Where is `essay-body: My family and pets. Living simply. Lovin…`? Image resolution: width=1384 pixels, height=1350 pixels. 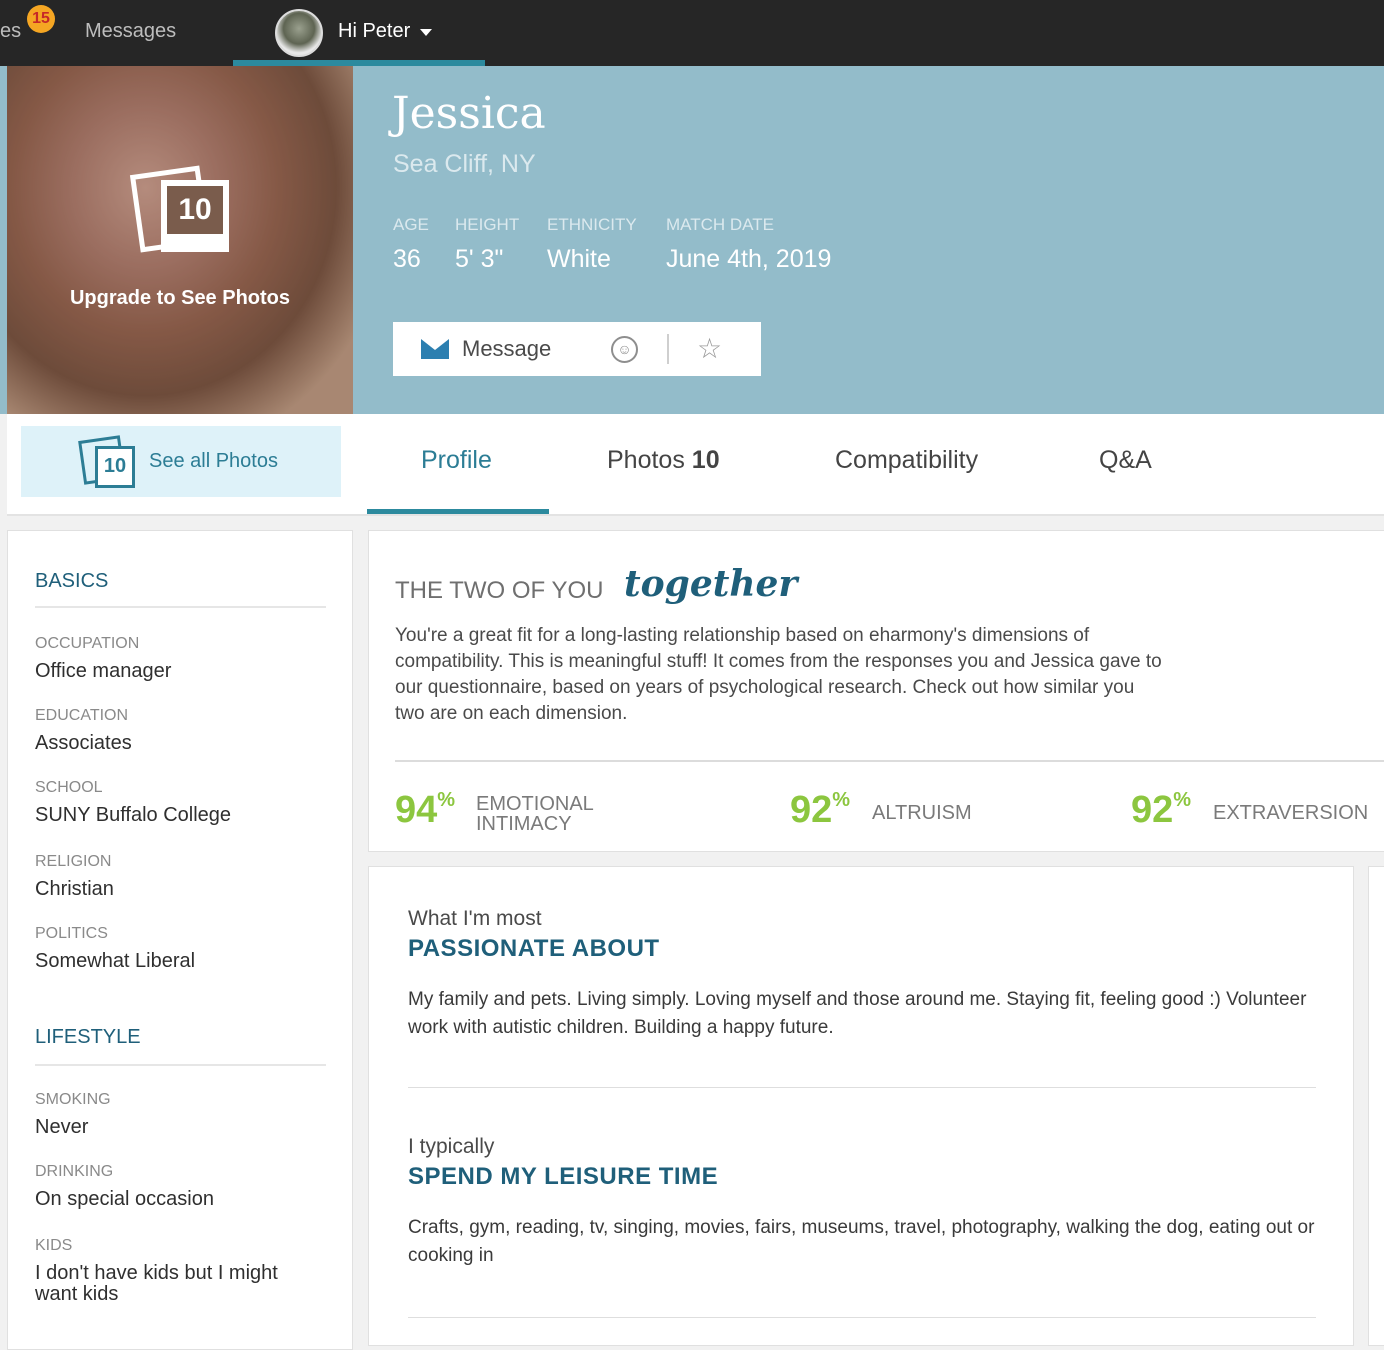 essay-body: My family and pets. Living simply. Lovin… is located at coordinates (857, 1013).